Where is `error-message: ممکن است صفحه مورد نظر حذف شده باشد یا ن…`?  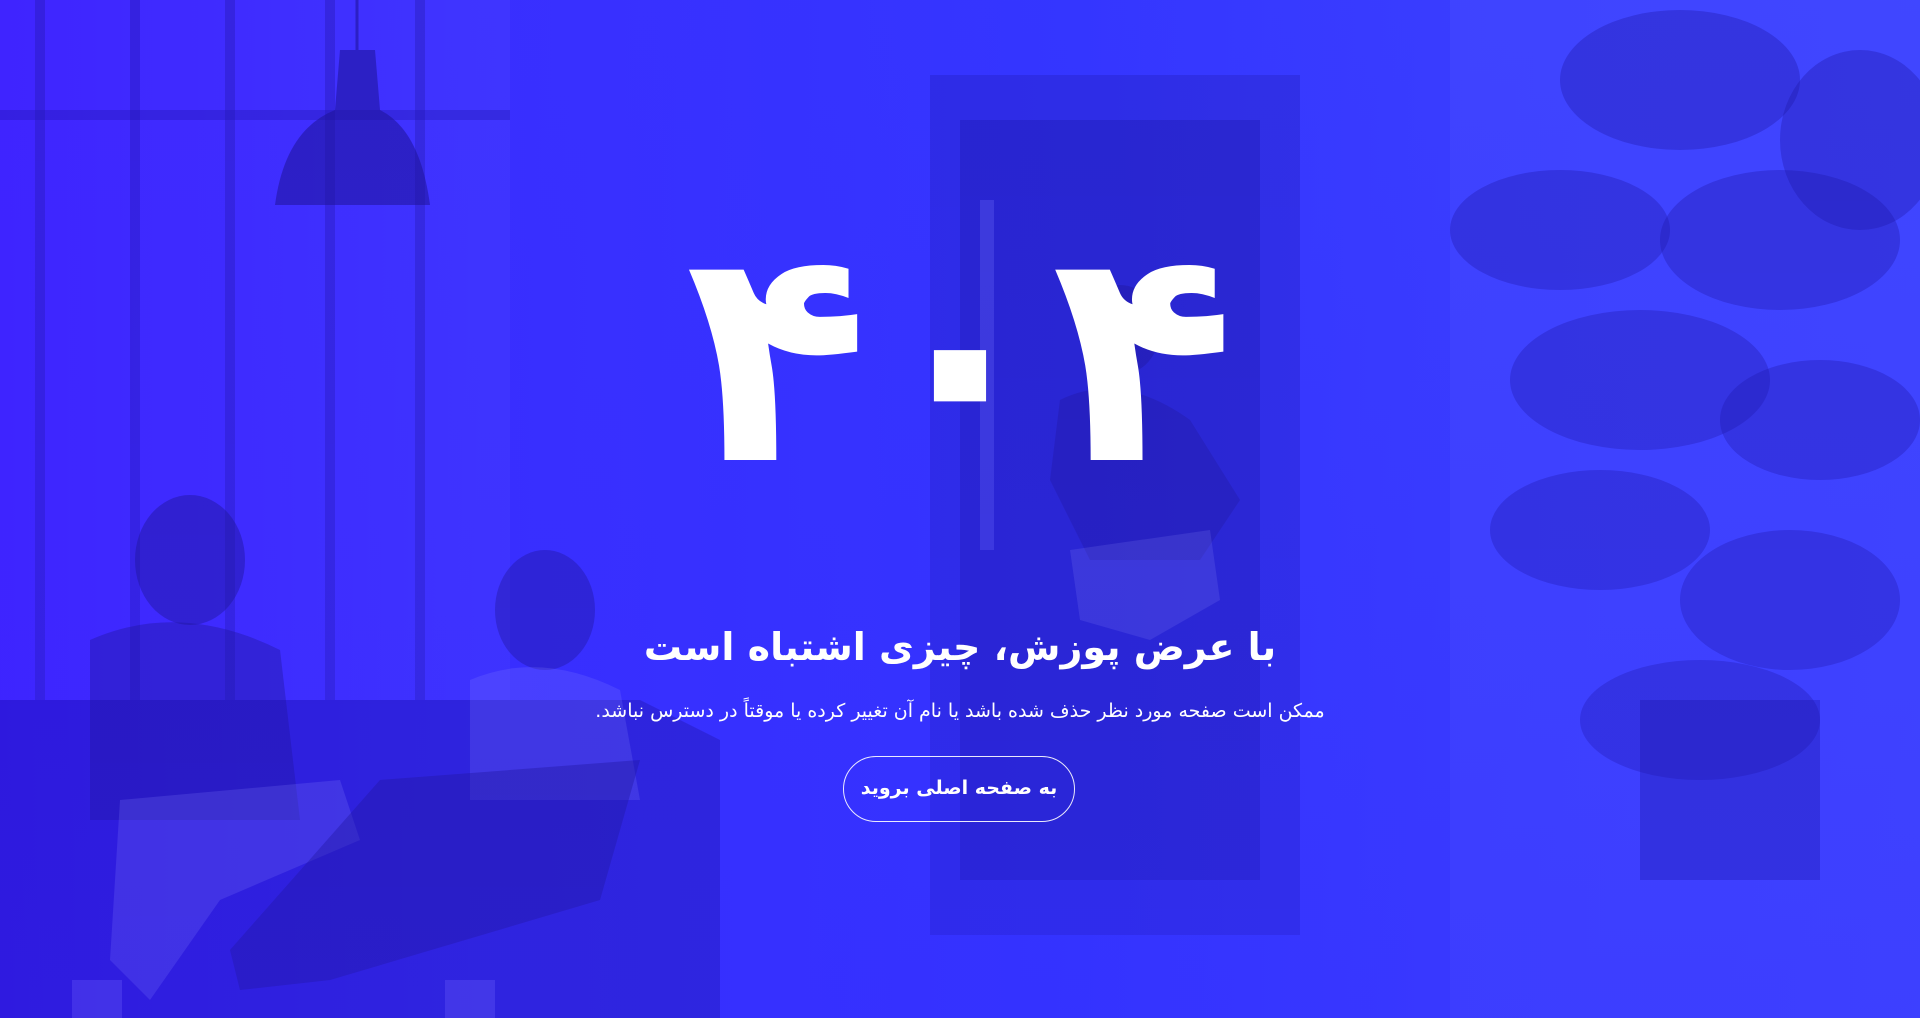 error-message: ممکن است صفحه مورد نظر حذف شده باشد یا ن… is located at coordinates (960, 711).